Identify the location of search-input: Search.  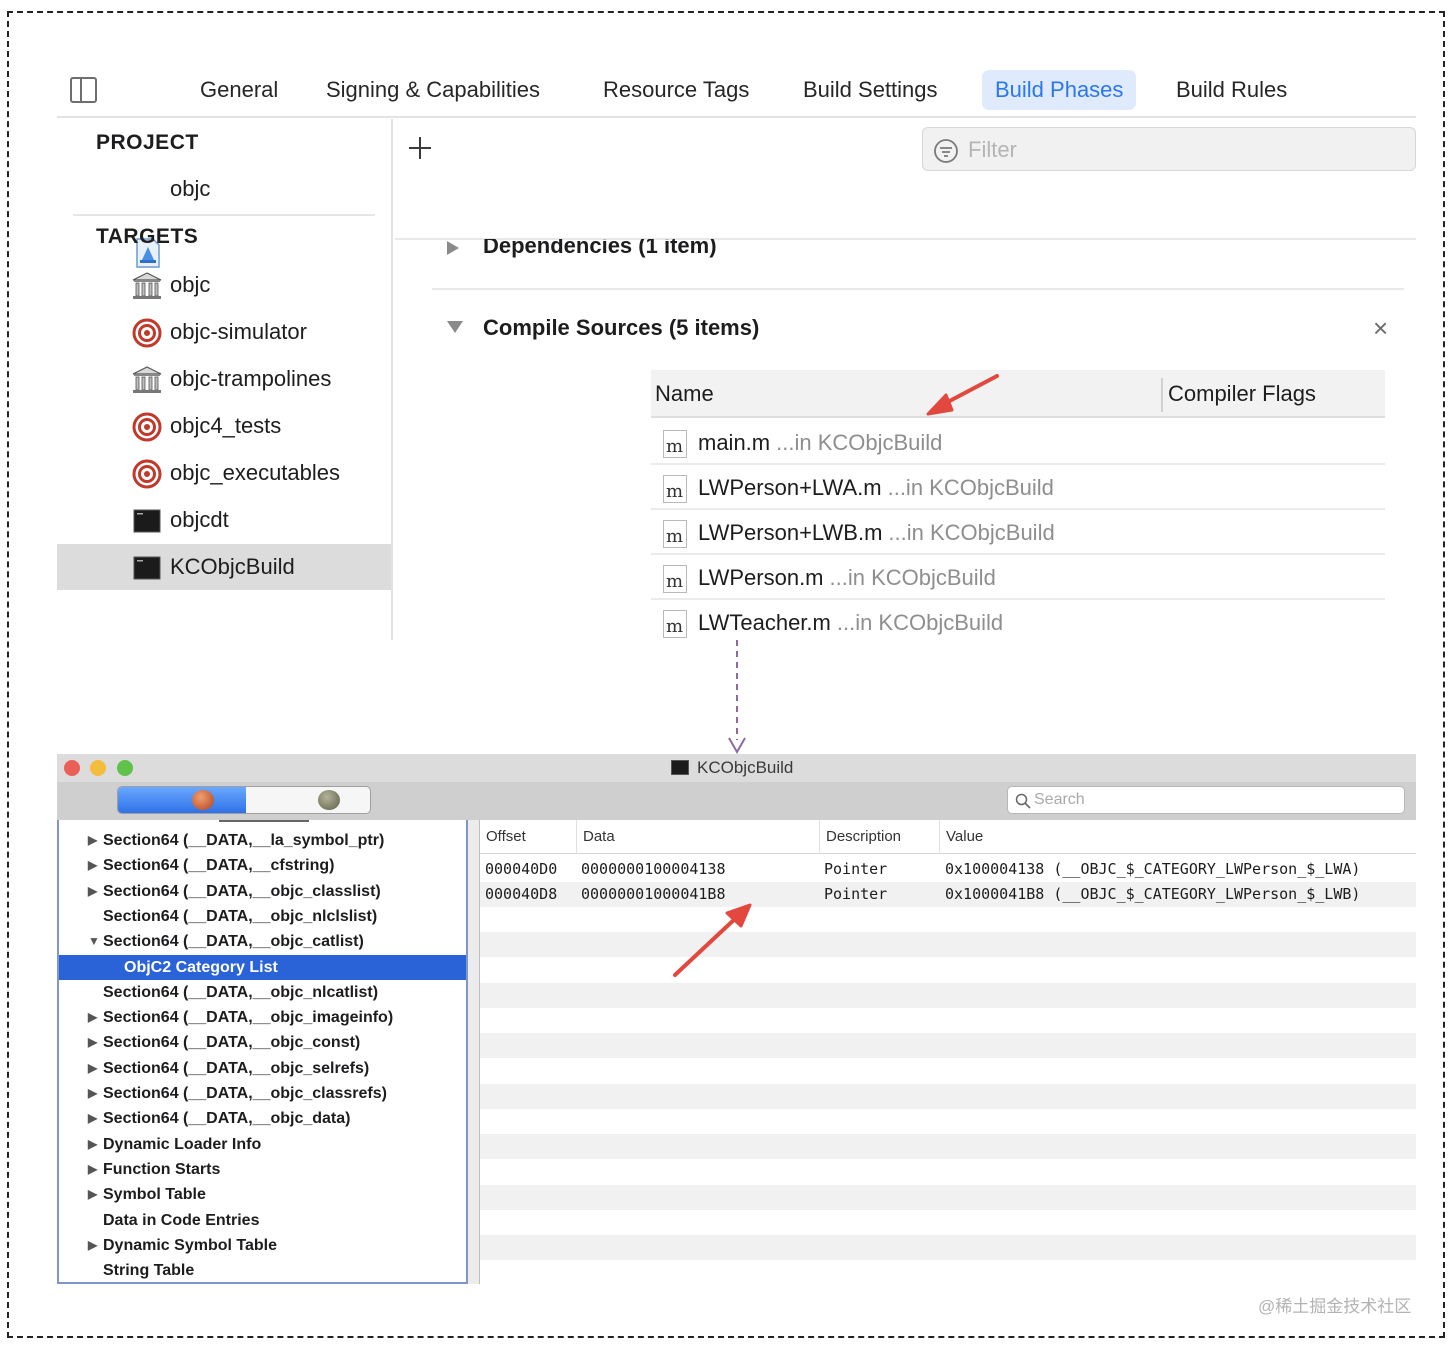
(1206, 800).